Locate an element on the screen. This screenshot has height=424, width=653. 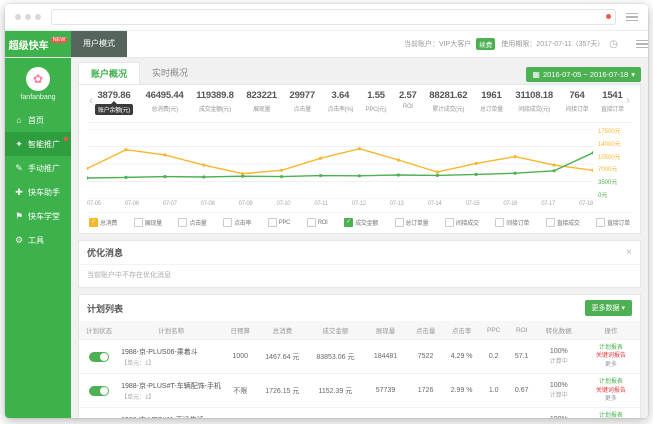
window-controls is located at coordinates (28, 17).